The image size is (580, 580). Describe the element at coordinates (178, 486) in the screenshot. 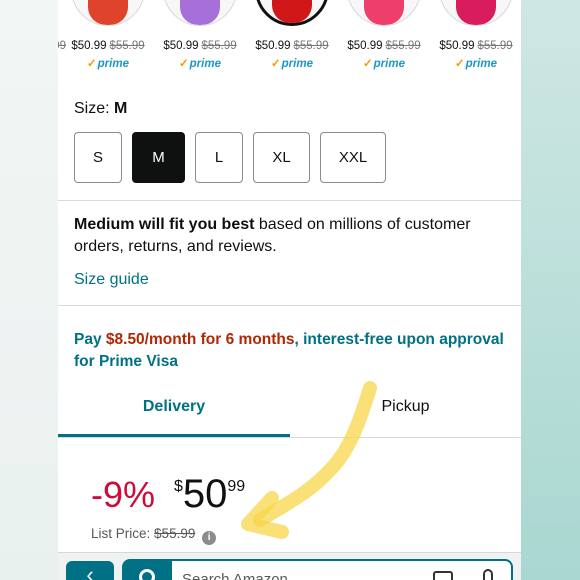

I see `price-symbol: $` at that location.